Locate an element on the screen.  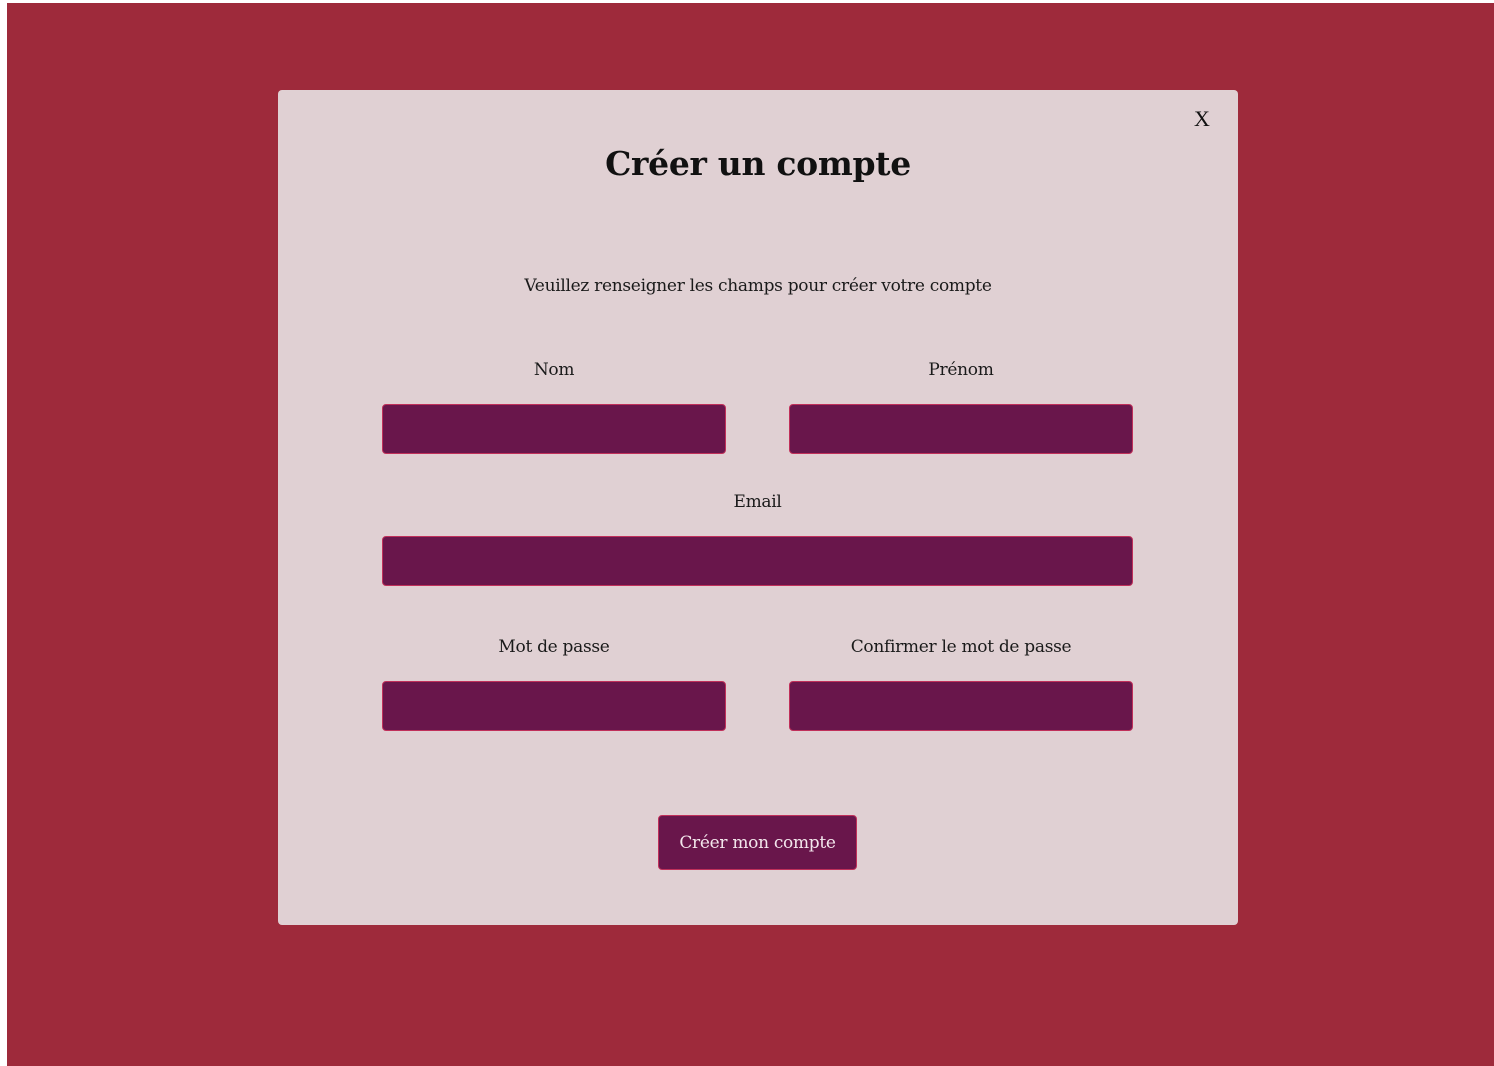
password-input is located at coordinates (554, 706).